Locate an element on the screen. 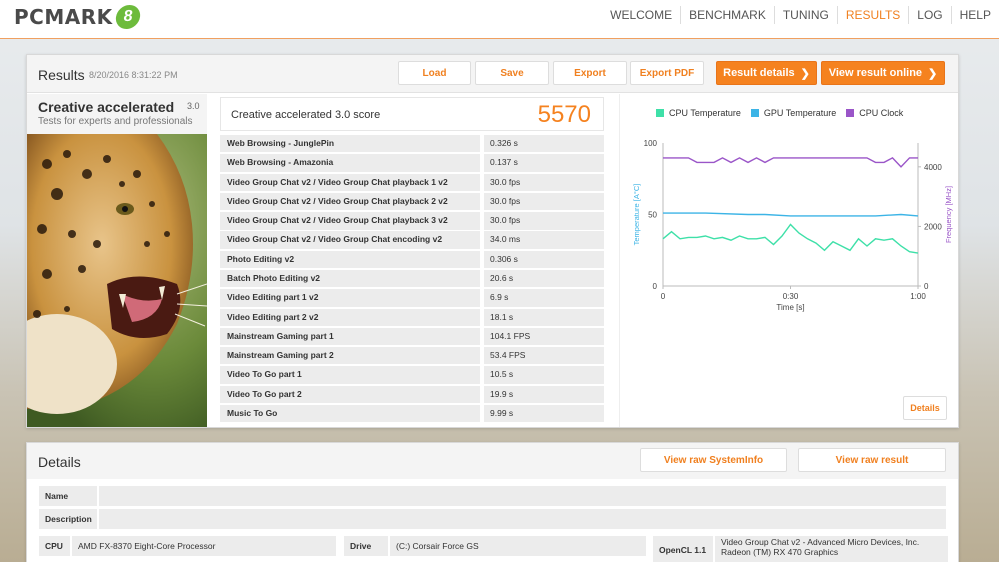 The width and height of the screenshot is (999, 562). score-label: Creative accelerated 3.0 score is located at coordinates (306, 115).